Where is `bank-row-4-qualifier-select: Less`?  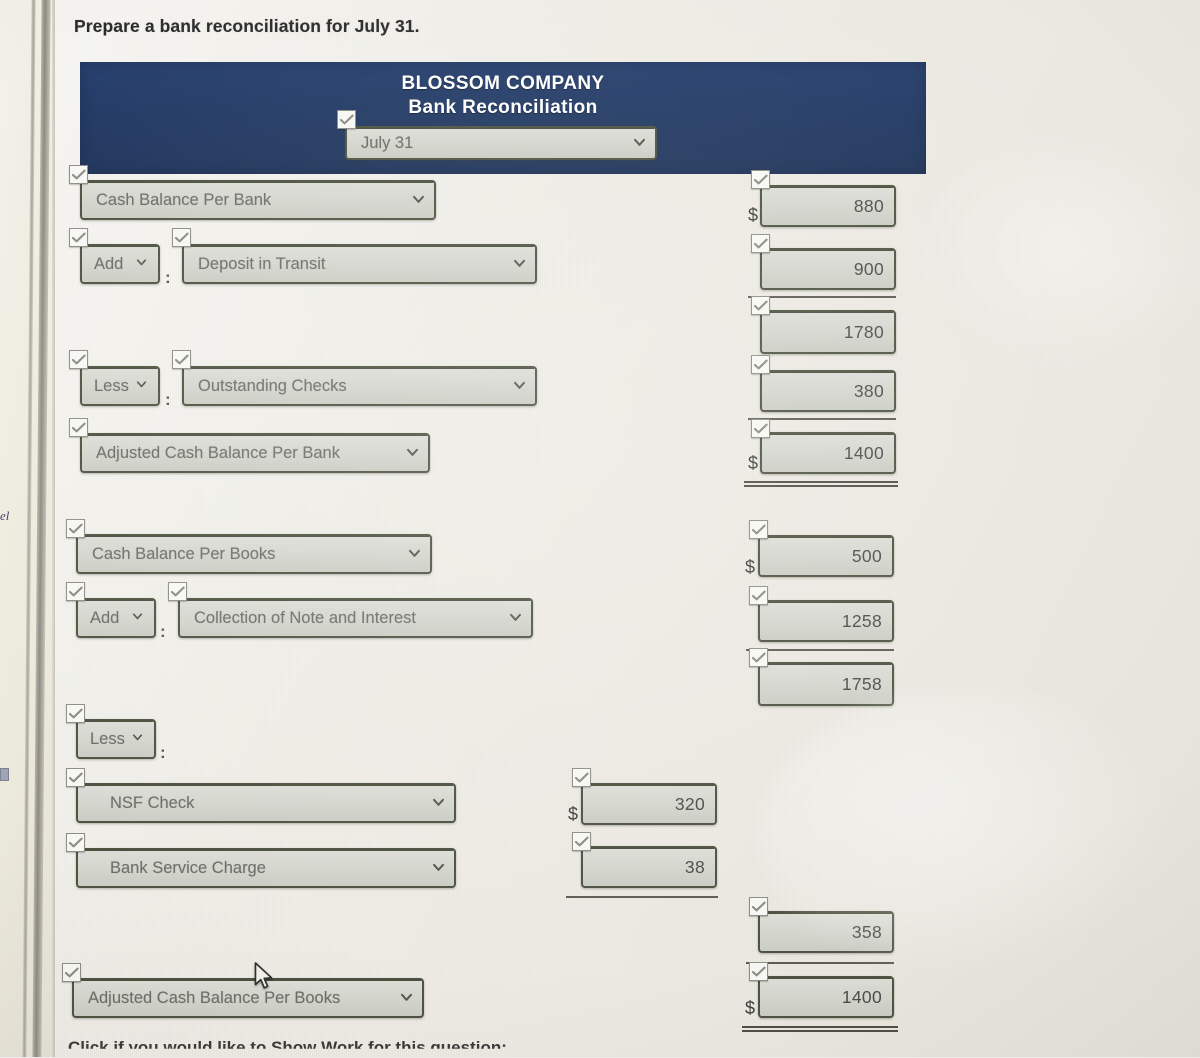 bank-row-4-qualifier-select: Less is located at coordinates (120, 386).